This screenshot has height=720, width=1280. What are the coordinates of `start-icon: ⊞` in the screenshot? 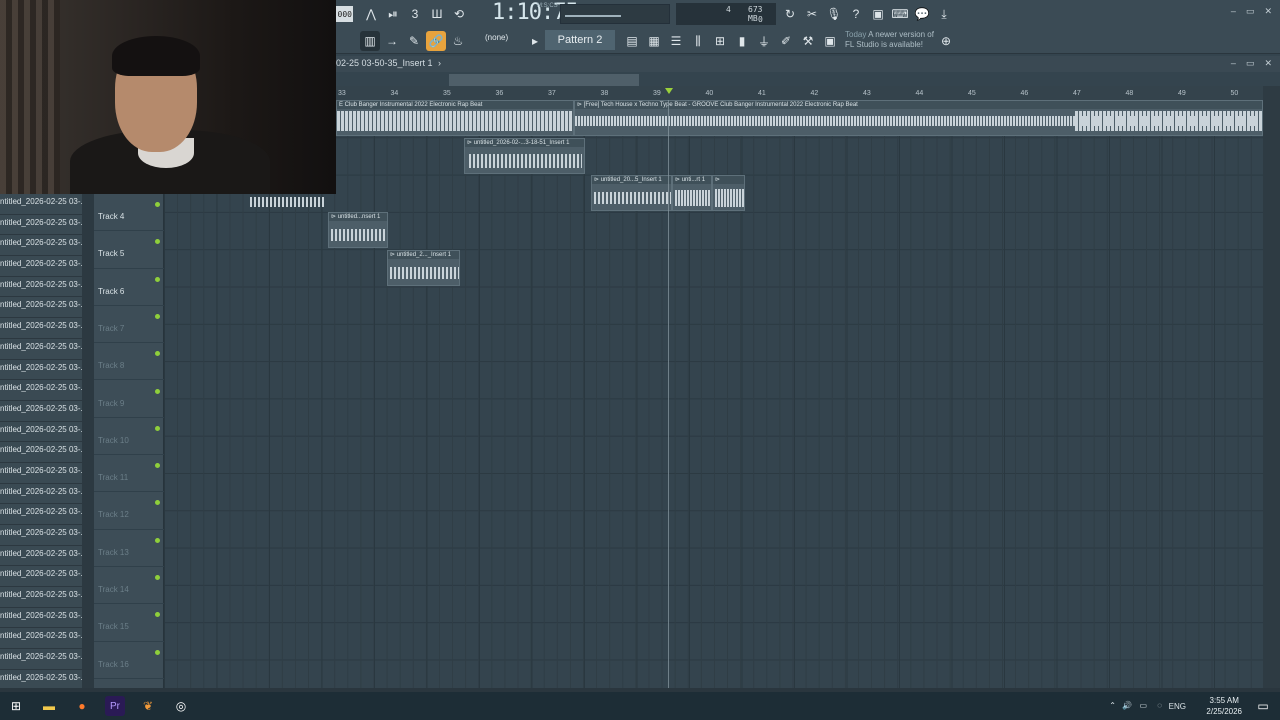 It's located at (16, 706).